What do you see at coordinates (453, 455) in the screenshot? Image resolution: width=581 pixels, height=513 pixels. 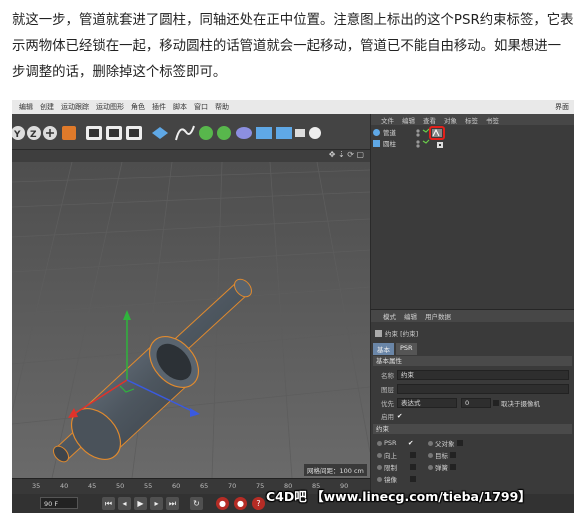 I see `target-checkbox` at bounding box center [453, 455].